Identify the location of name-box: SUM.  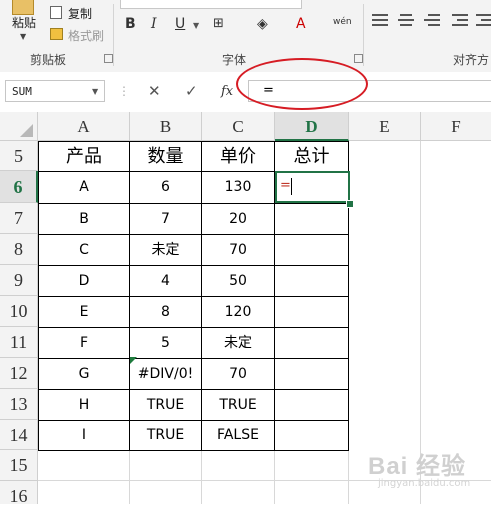
(55, 91).